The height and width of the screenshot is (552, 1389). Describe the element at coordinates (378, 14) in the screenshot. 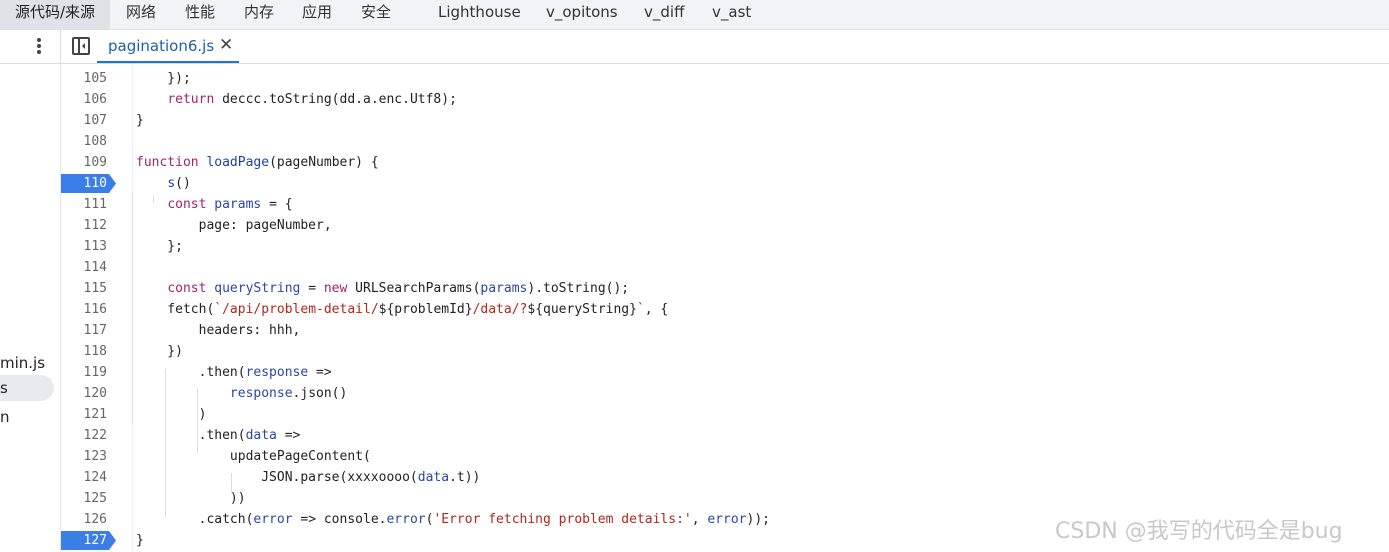

I see `devtools-tab: 安全` at that location.